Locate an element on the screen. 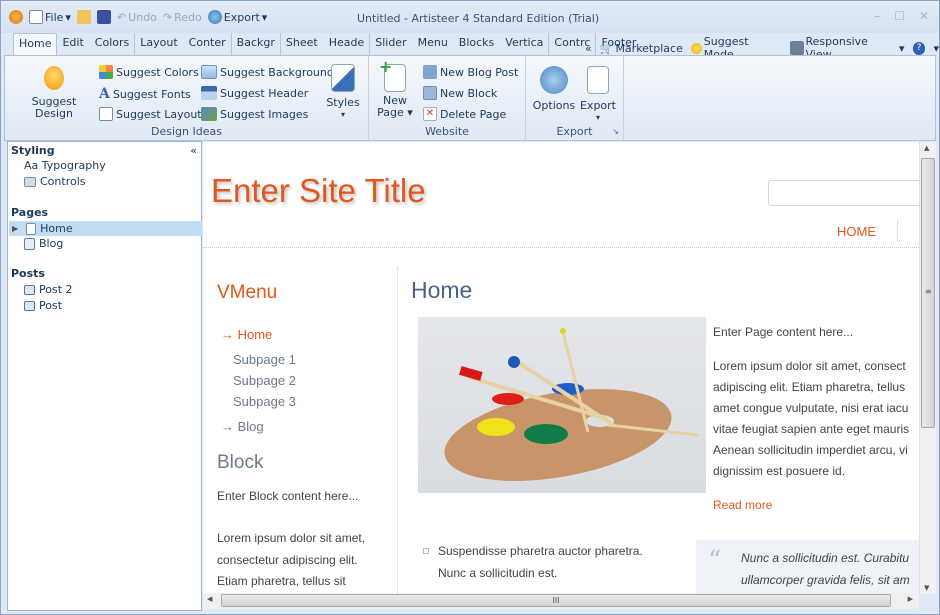  sidebar-collapse-button: « is located at coordinates (193, 150).